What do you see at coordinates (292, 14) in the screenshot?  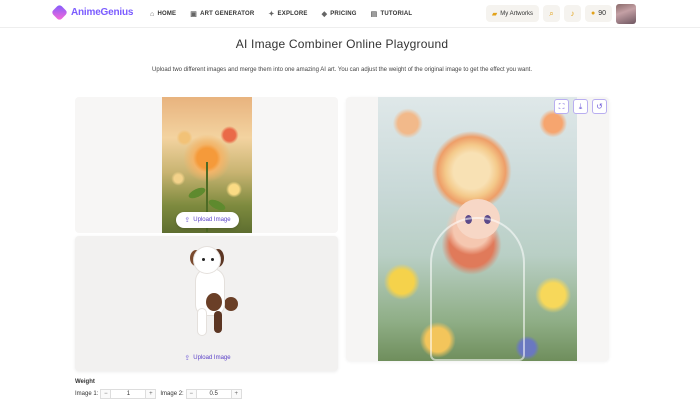 I see `nav-explore-label: EXPLORE` at bounding box center [292, 14].